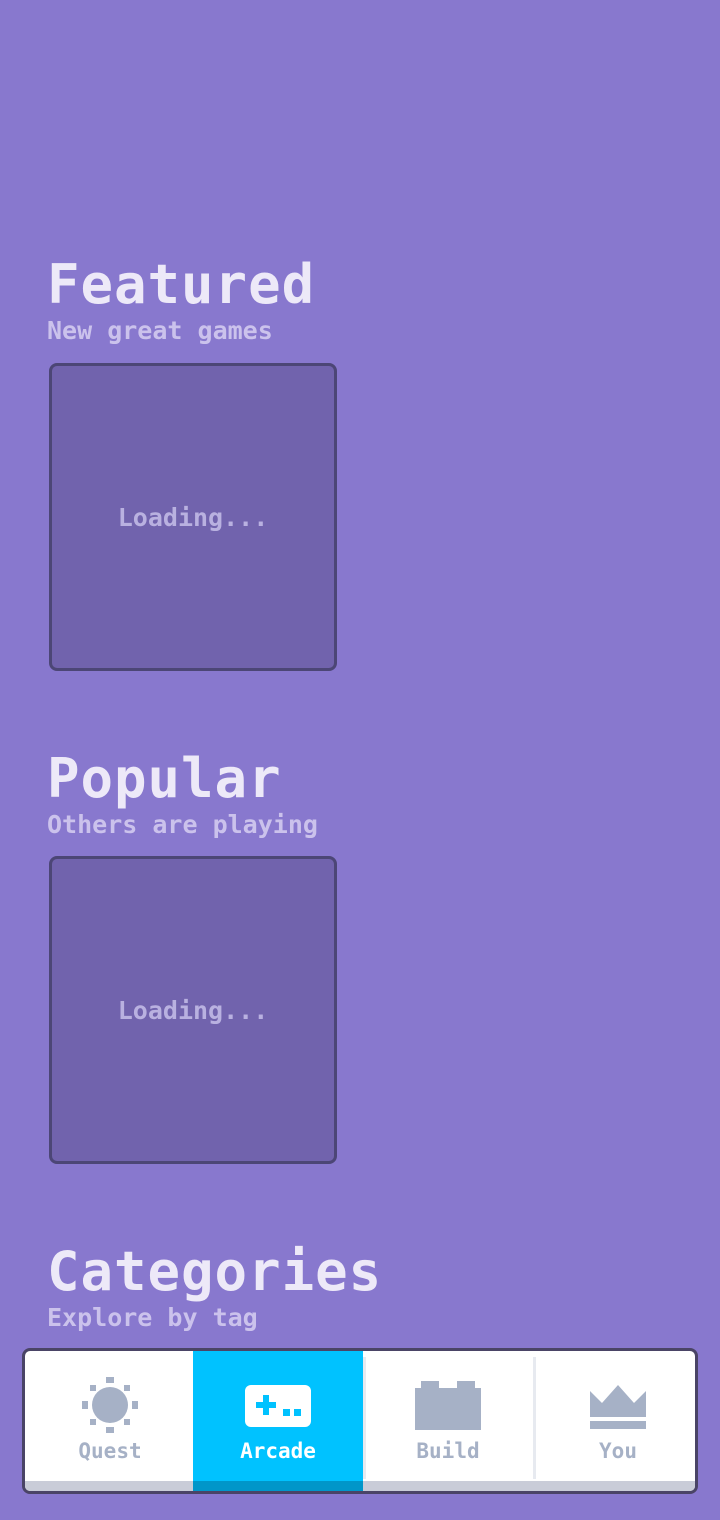  What do you see at coordinates (618, 1407) in the screenshot?
I see `crown-icon` at bounding box center [618, 1407].